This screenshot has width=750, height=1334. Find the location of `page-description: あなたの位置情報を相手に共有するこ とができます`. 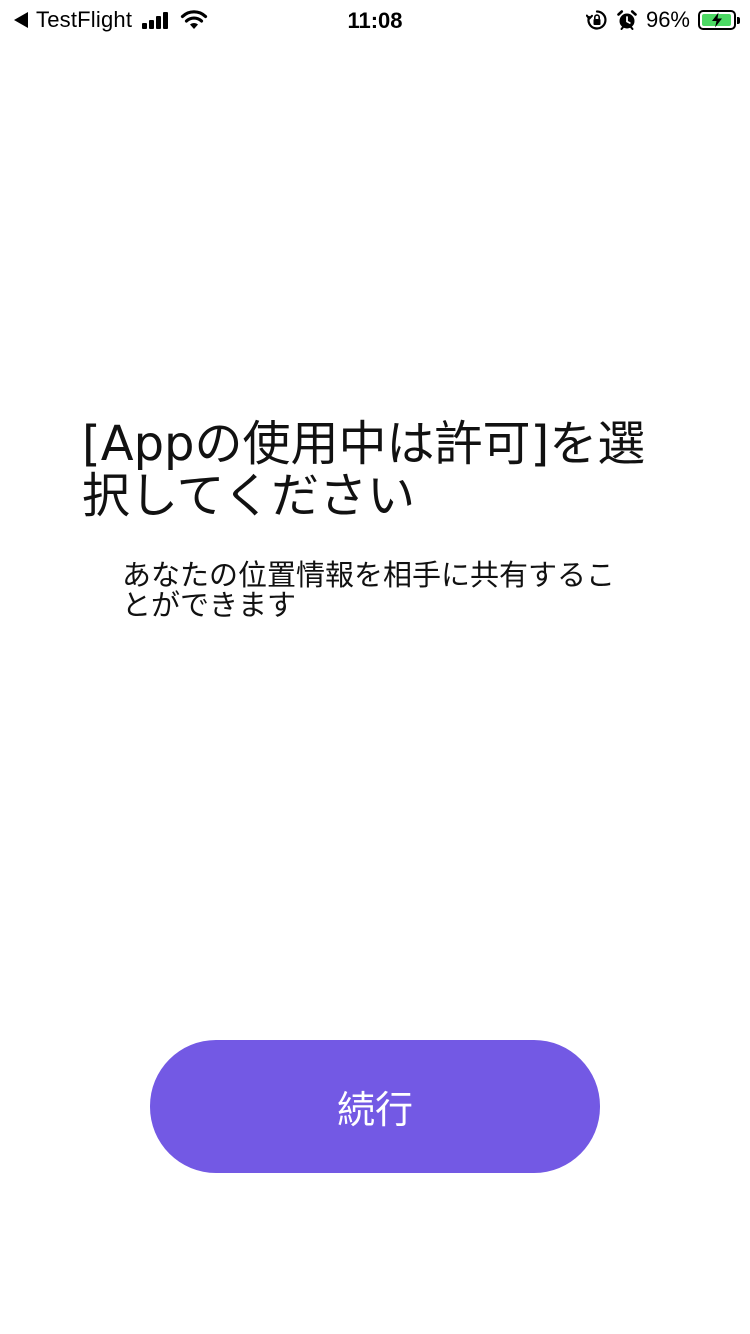

page-description: あなたの位置情報を相手に共有するこ とができます is located at coordinates (369, 590).